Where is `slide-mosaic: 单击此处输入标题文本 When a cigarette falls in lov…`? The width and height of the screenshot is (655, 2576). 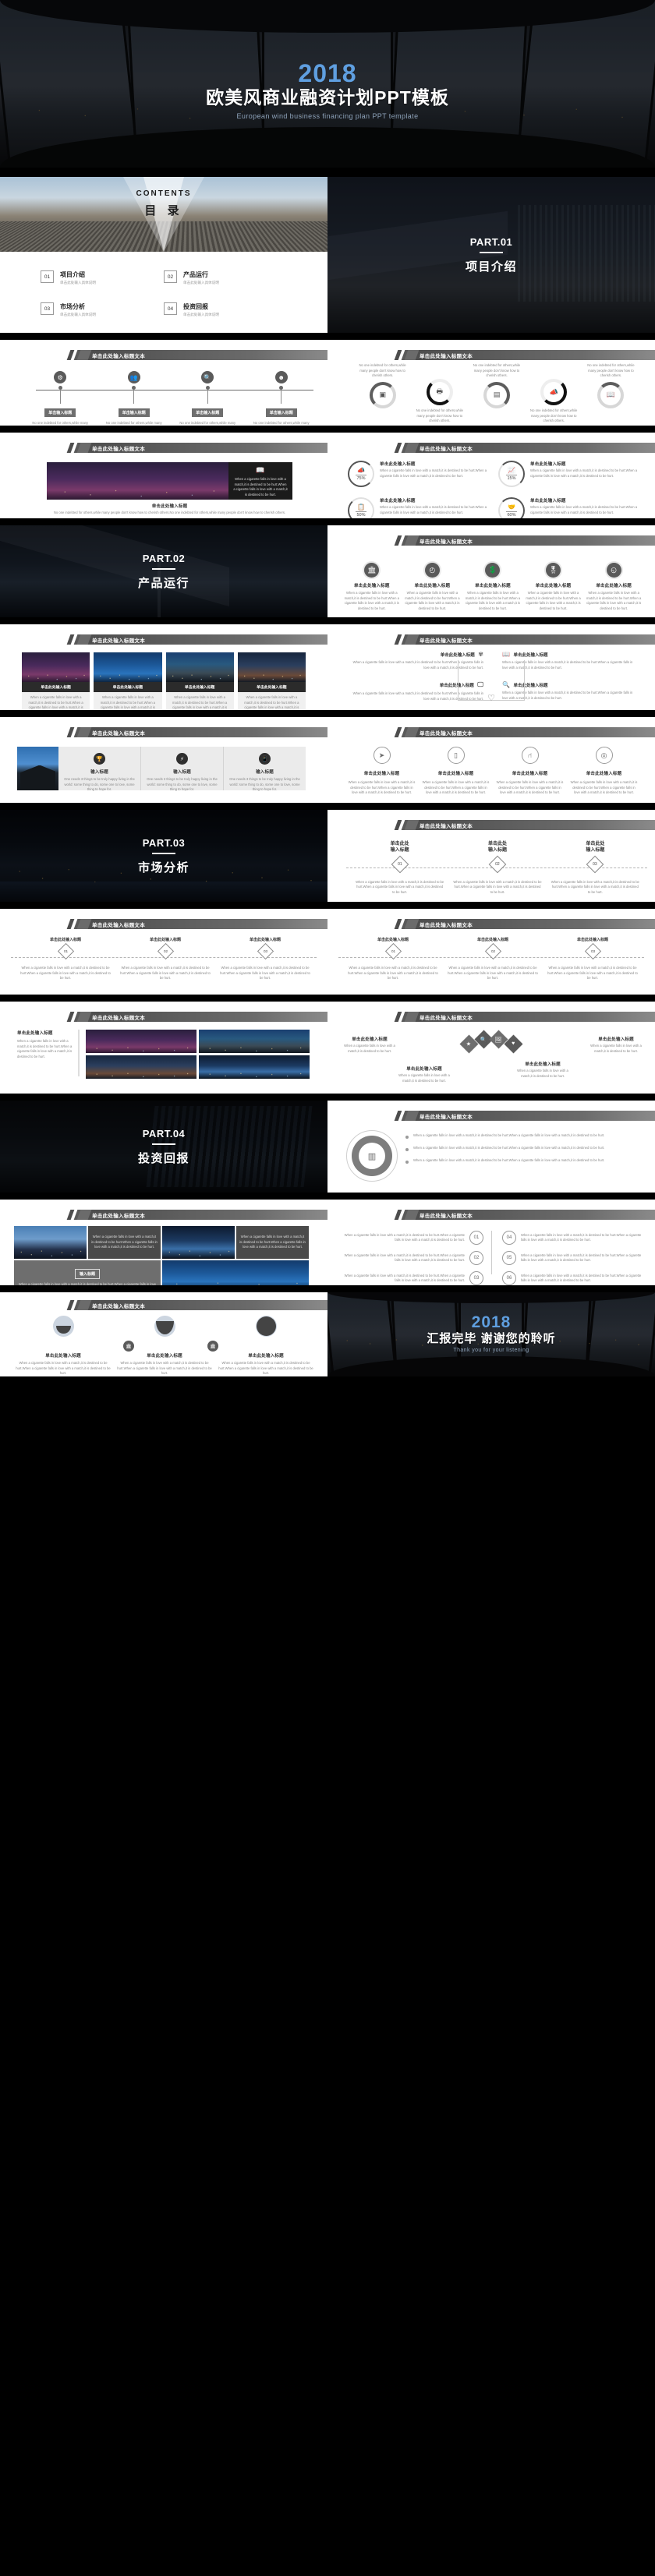
slide-mosaic: 单击此处输入标题文本 When a cigarette falls in lov… is located at coordinates (164, 1242).